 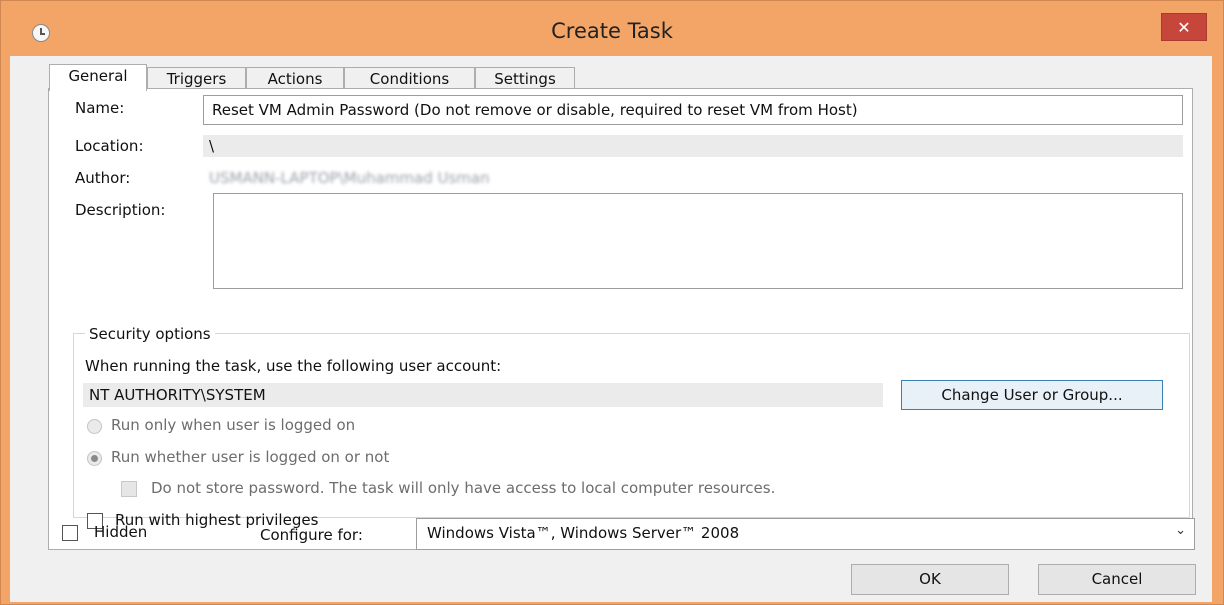 What do you see at coordinates (129, 489) in the screenshot?
I see `no-store-password-checkbox` at bounding box center [129, 489].